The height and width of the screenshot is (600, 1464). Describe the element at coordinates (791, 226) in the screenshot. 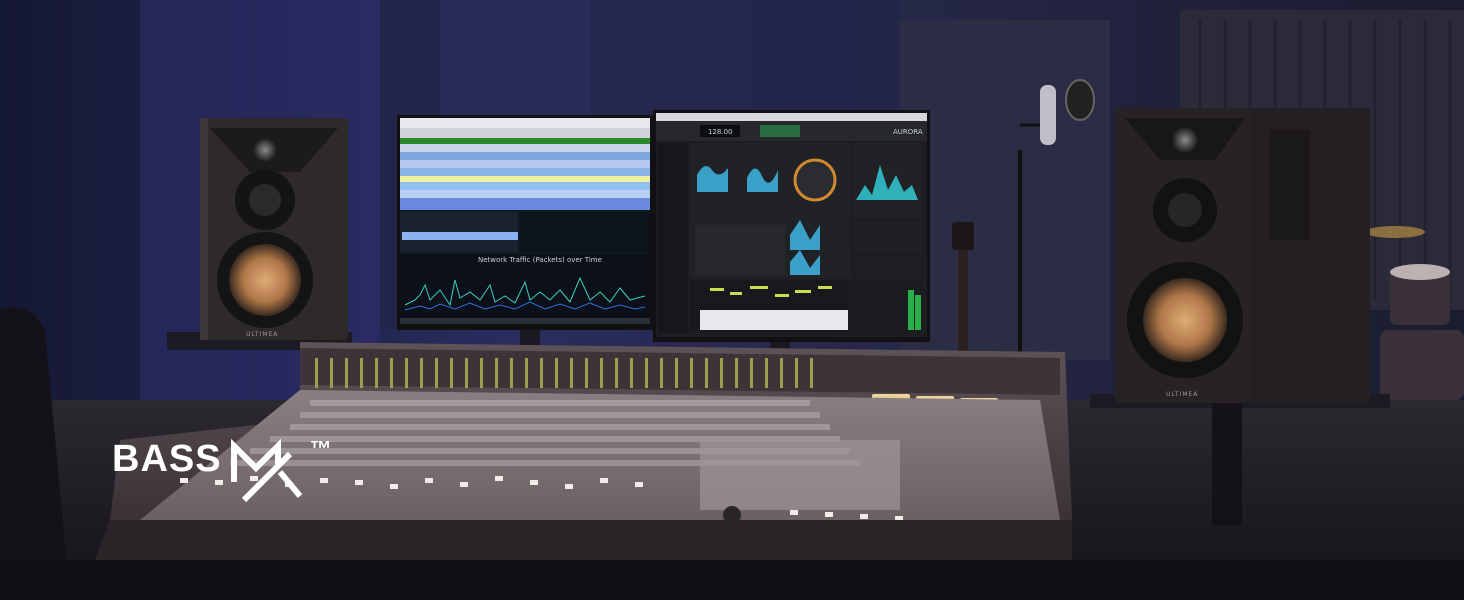

I see `right-monitor: 128.00 AURORA` at that location.